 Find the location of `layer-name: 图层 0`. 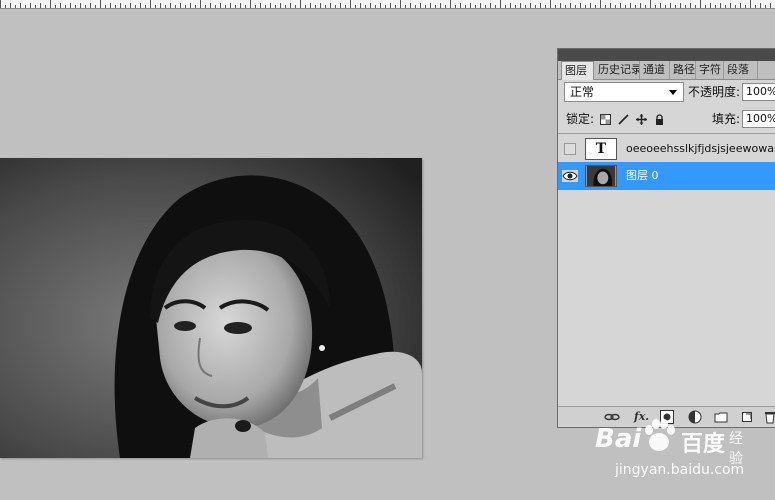

layer-name: 图层 0 is located at coordinates (700, 176).